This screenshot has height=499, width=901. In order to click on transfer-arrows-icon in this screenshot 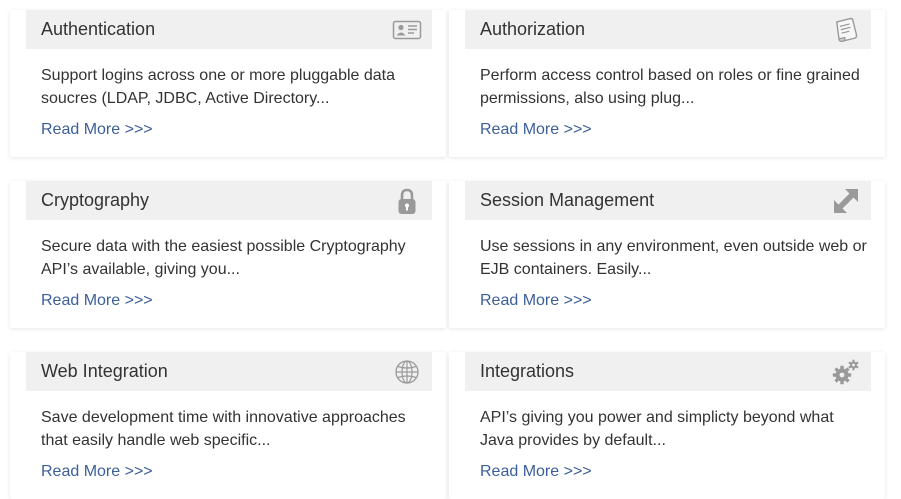, I will do `click(846, 201)`.